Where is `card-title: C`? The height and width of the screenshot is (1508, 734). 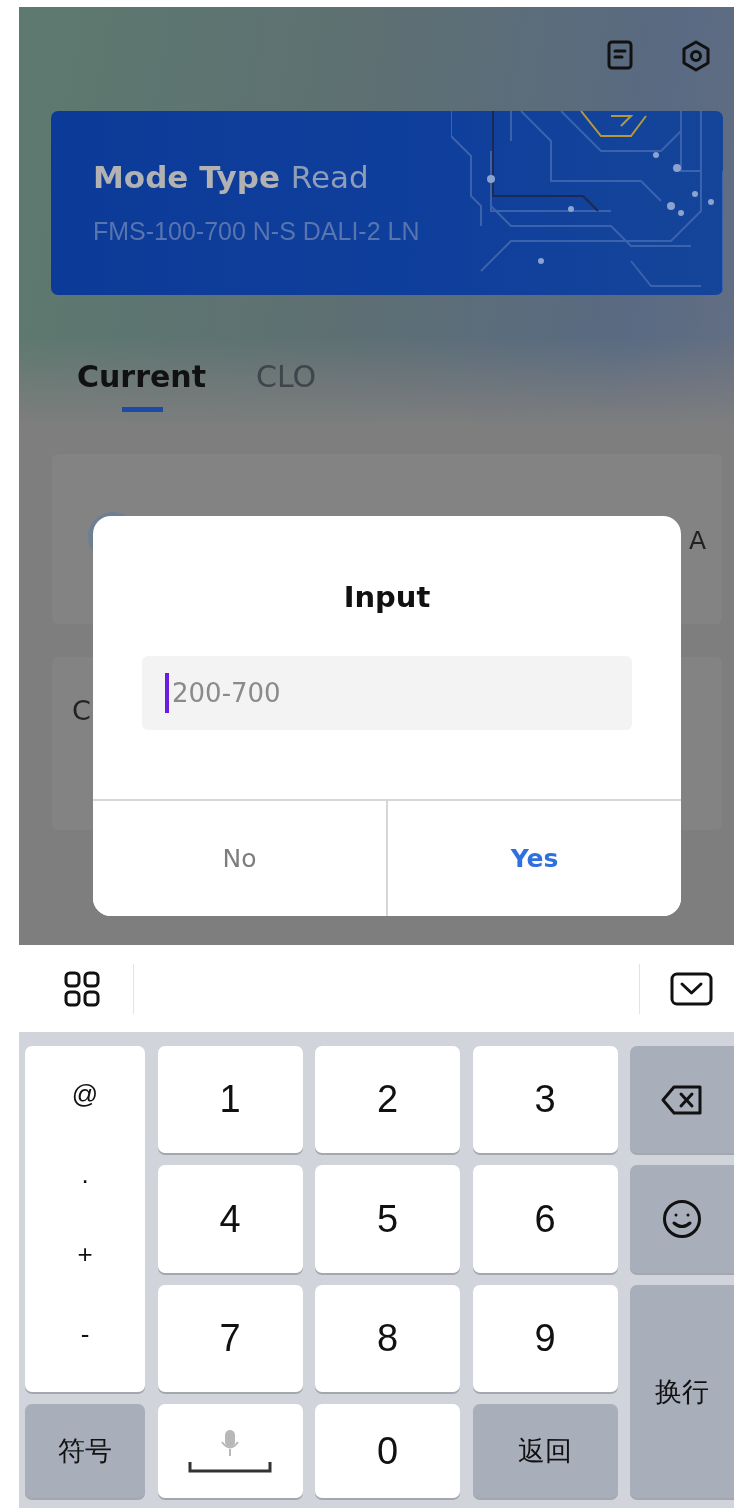
card-title: C is located at coordinates (81, 710).